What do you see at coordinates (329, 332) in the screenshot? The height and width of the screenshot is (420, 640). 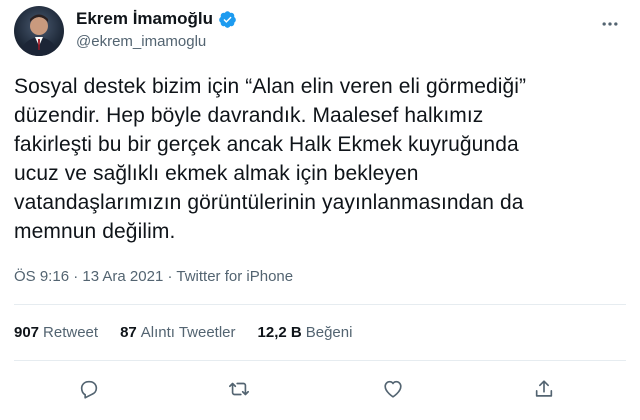 I see `likes-label: Beğeni` at bounding box center [329, 332].